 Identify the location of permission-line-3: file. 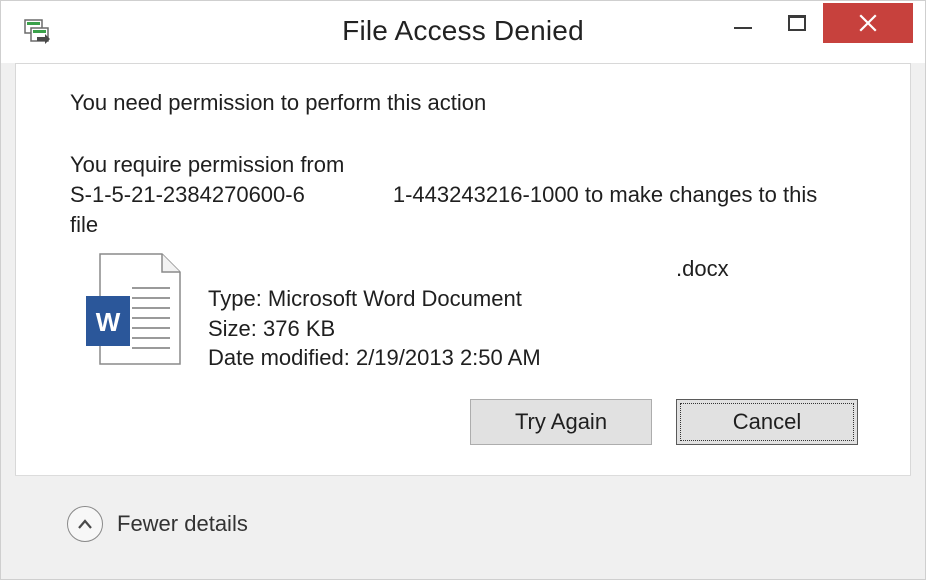
(84, 224).